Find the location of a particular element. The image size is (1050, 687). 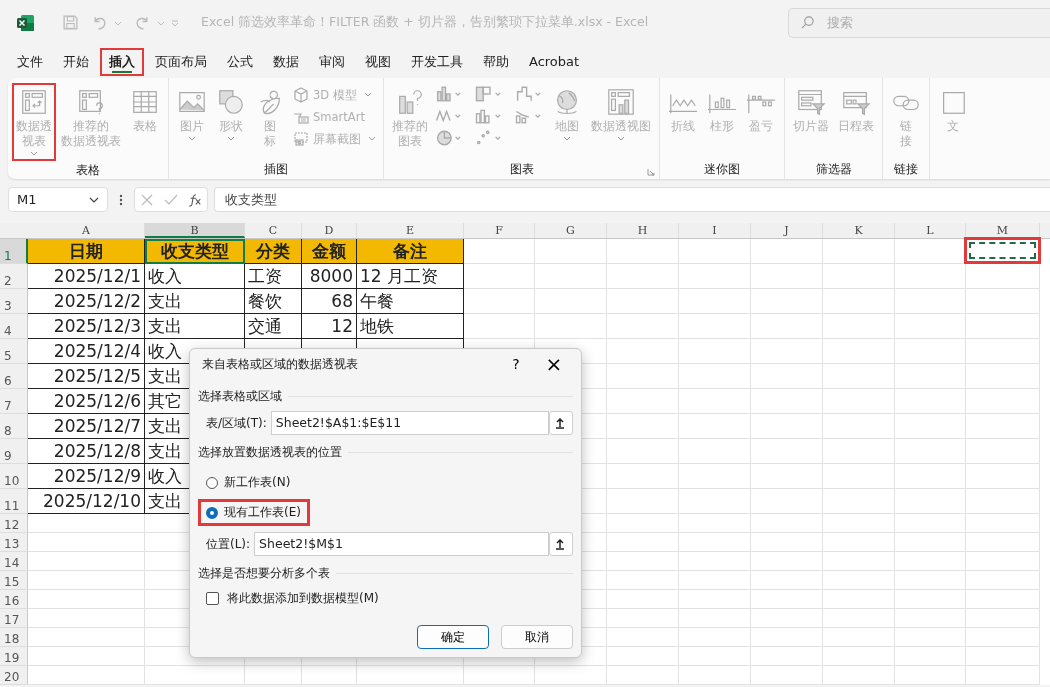

row-header: 16 is located at coordinates (14, 599).